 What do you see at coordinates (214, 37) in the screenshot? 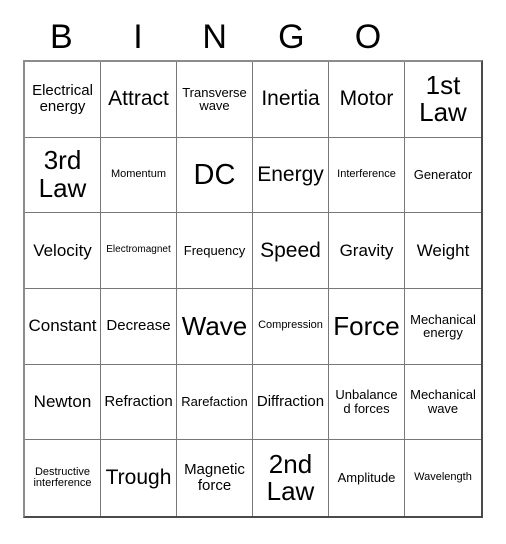
I see `bingo-header-letter-n: N` at bounding box center [214, 37].